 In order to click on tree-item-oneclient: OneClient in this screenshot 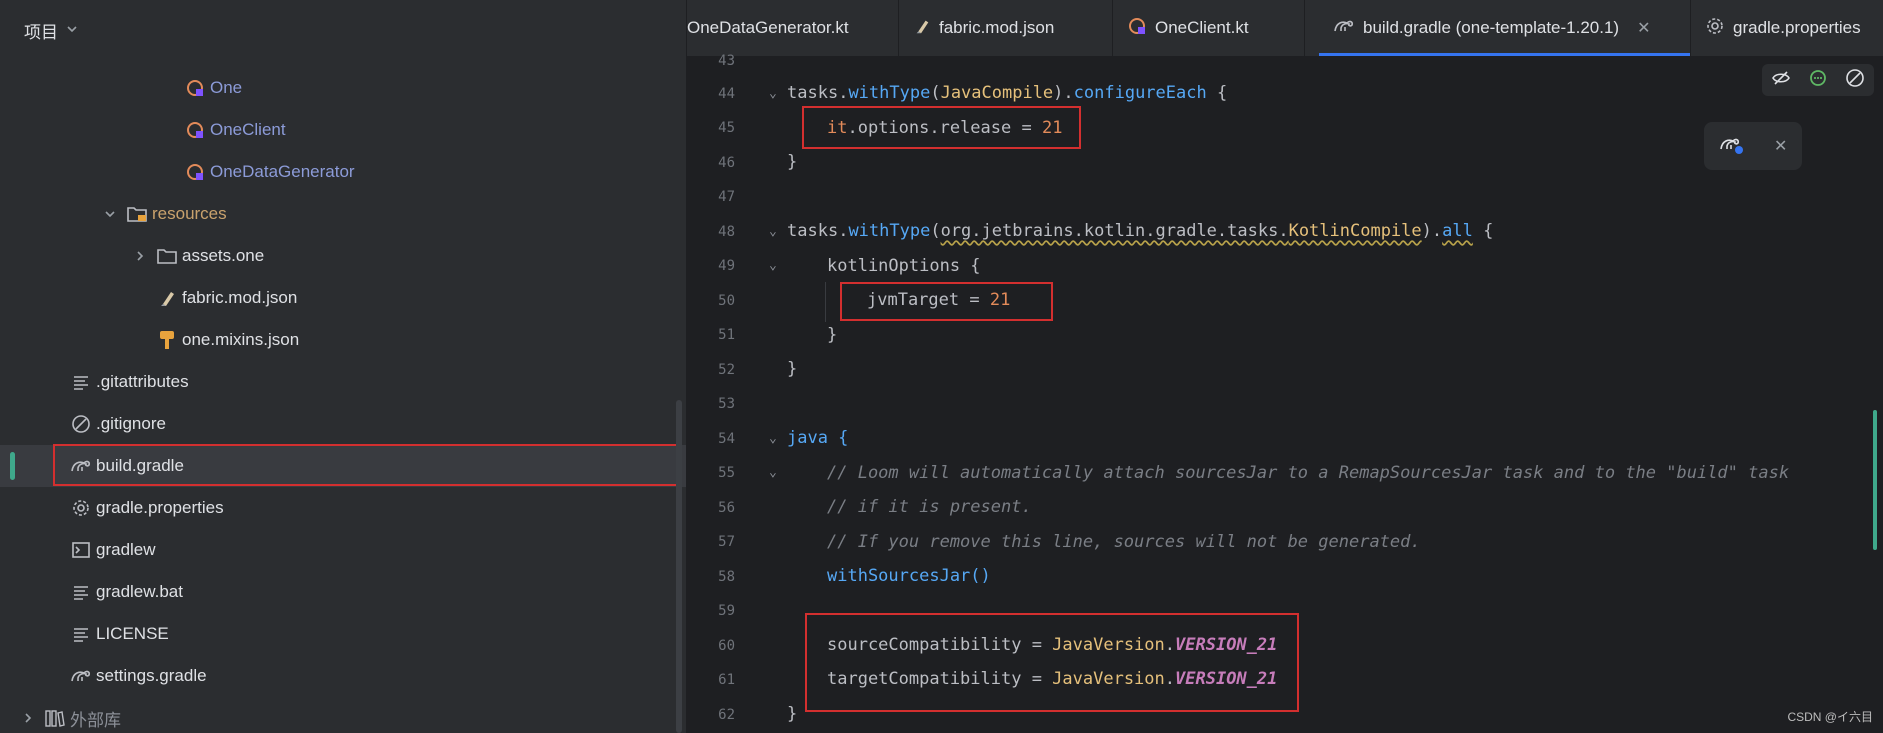, I will do `click(343, 130)`.